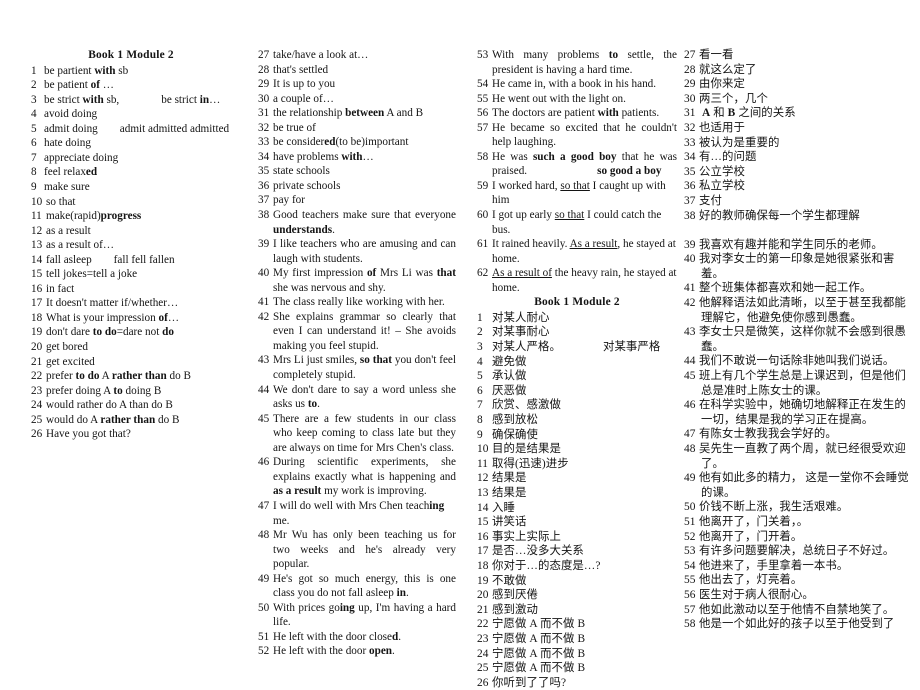 The width and height of the screenshot is (920, 690). Describe the element at coordinates (539, 565) in the screenshot. I see `list-item: 18 你对于…的态度是…?` at that location.